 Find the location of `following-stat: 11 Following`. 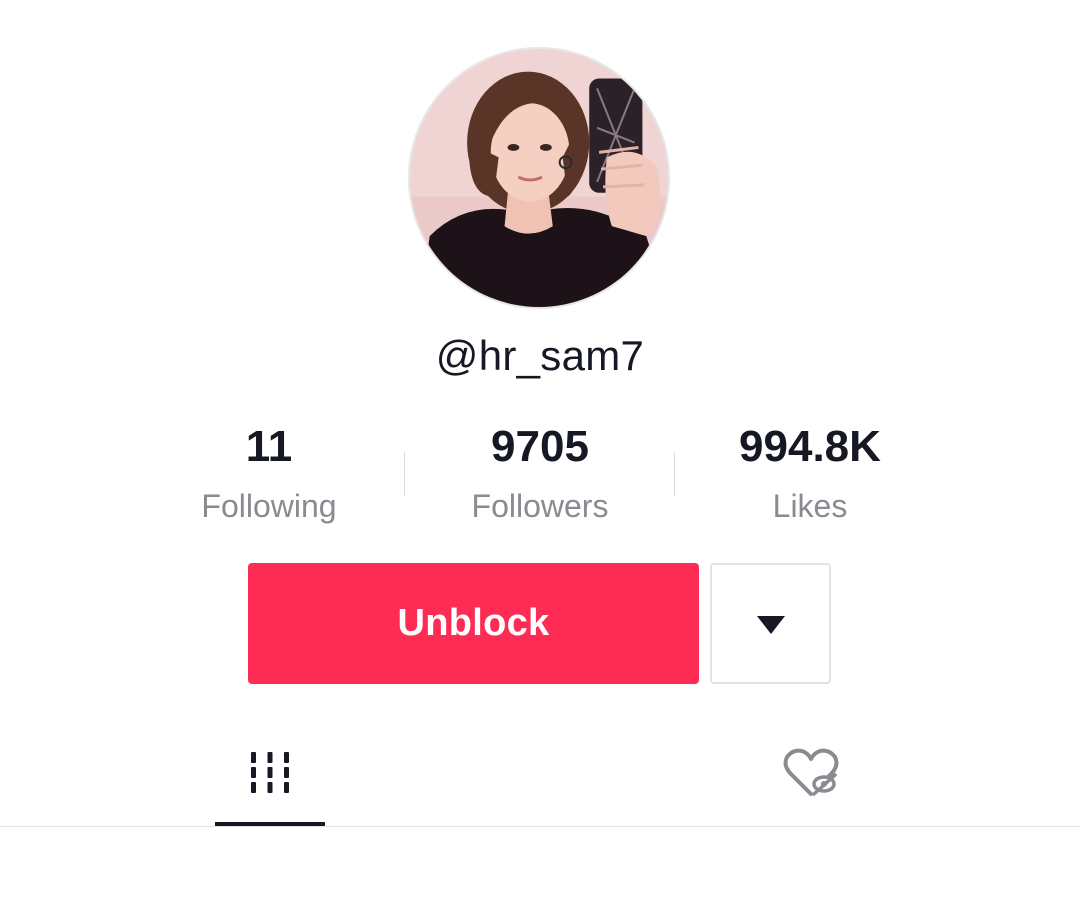

following-stat: 11 Following is located at coordinates (269, 473).